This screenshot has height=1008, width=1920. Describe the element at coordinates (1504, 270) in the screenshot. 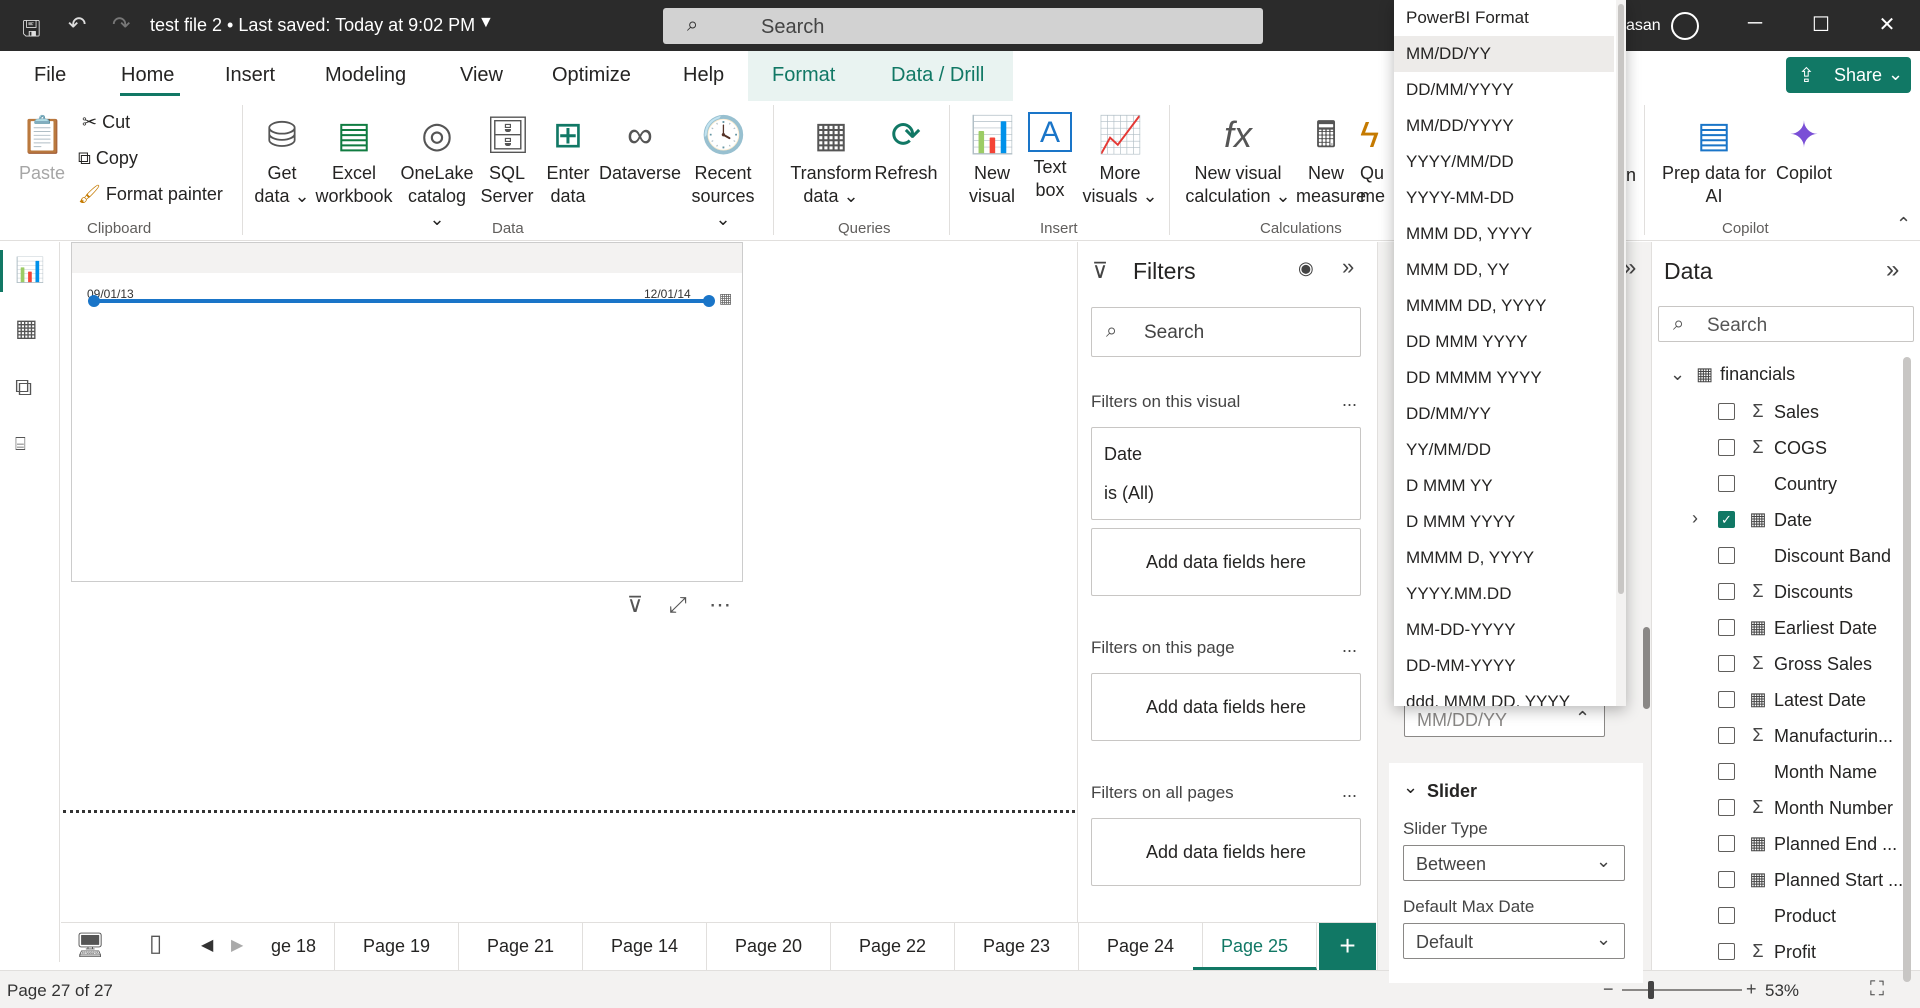

I see `date-format-option: MMM DD, YY` at that location.